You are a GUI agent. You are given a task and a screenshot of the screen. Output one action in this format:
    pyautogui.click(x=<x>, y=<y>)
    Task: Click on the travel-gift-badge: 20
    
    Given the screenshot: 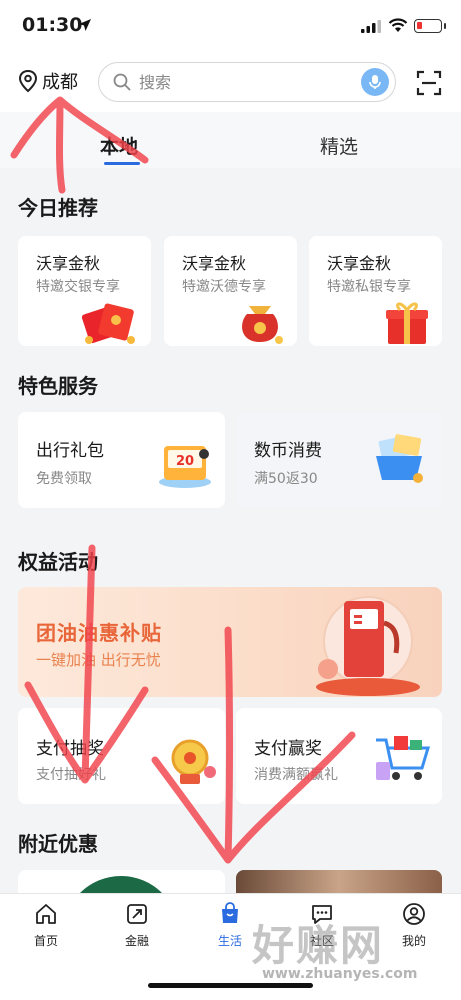 What is the action you would take?
    pyautogui.click(x=185, y=461)
    